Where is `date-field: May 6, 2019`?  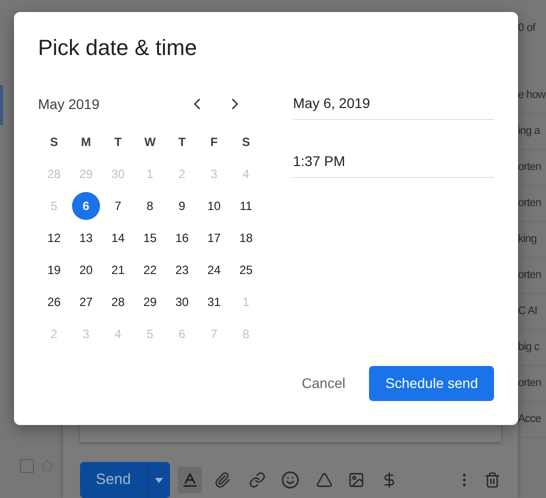 date-field: May 6, 2019 is located at coordinates (393, 104).